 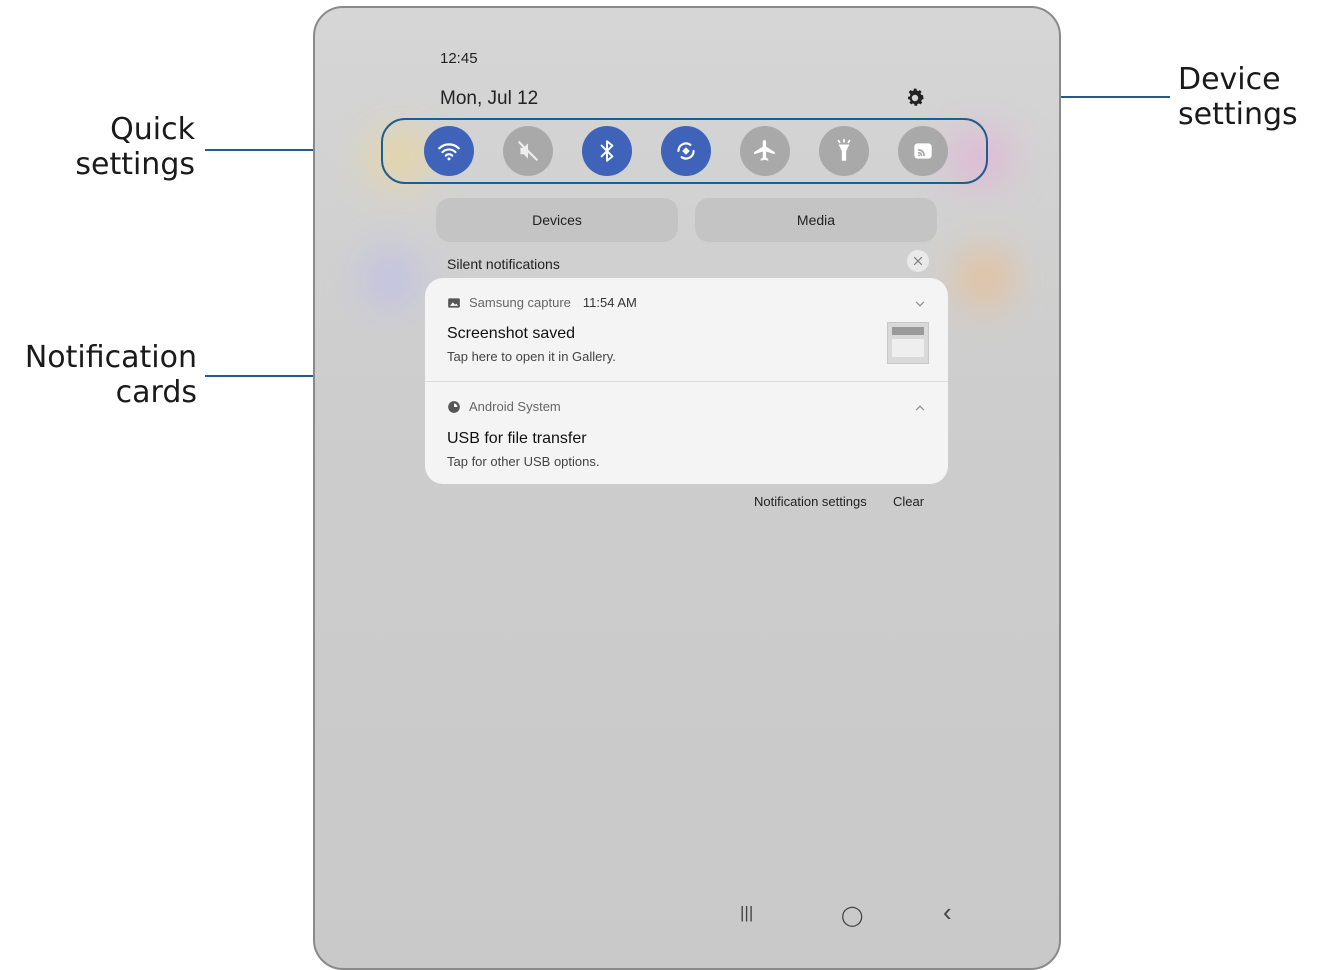 I want to click on media-button: Media, so click(x=816, y=220).